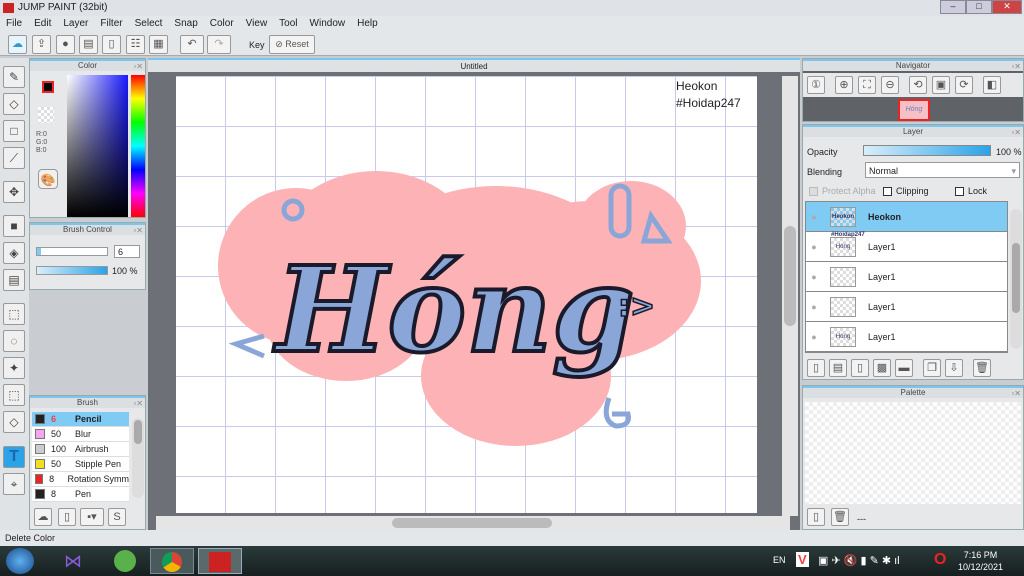  What do you see at coordinates (816, 368) in the screenshot?
I see `new-layer-icon: ▯` at bounding box center [816, 368].